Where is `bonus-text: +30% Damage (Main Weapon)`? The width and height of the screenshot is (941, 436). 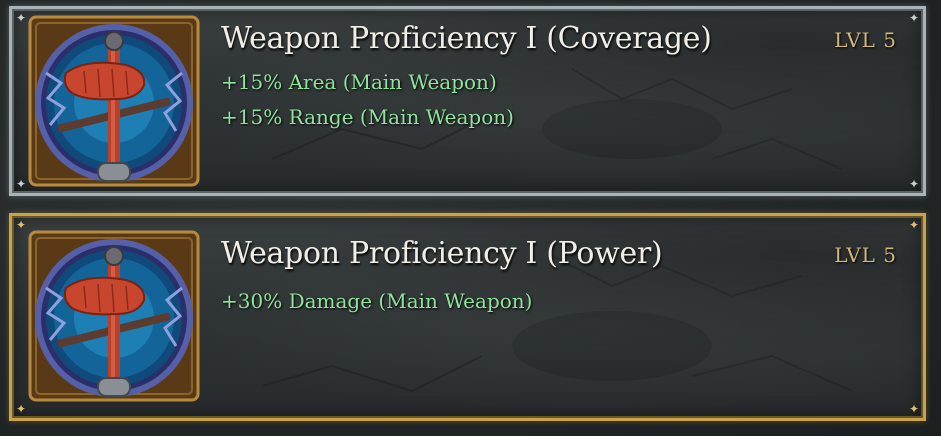
bonus-text: +30% Damage (Main Weapon) is located at coordinates (377, 301).